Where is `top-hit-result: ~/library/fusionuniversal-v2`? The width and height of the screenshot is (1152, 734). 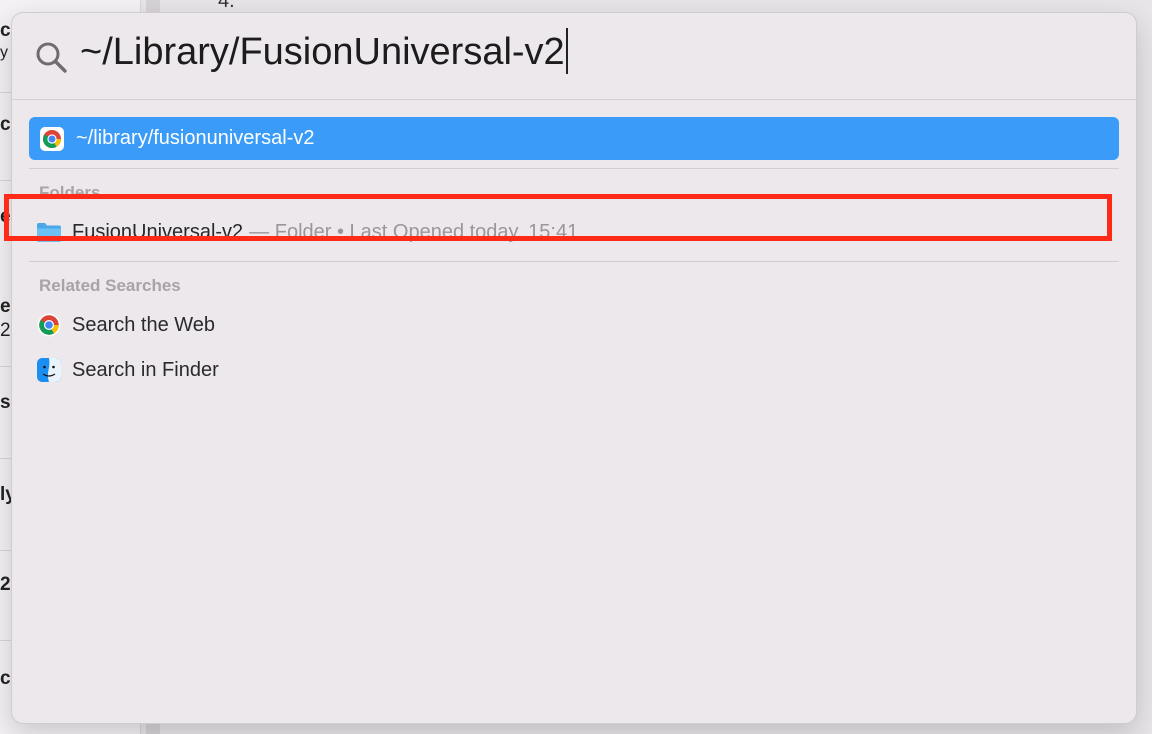
top-hit-result: ~/library/fusionuniversal-v2 is located at coordinates (574, 138).